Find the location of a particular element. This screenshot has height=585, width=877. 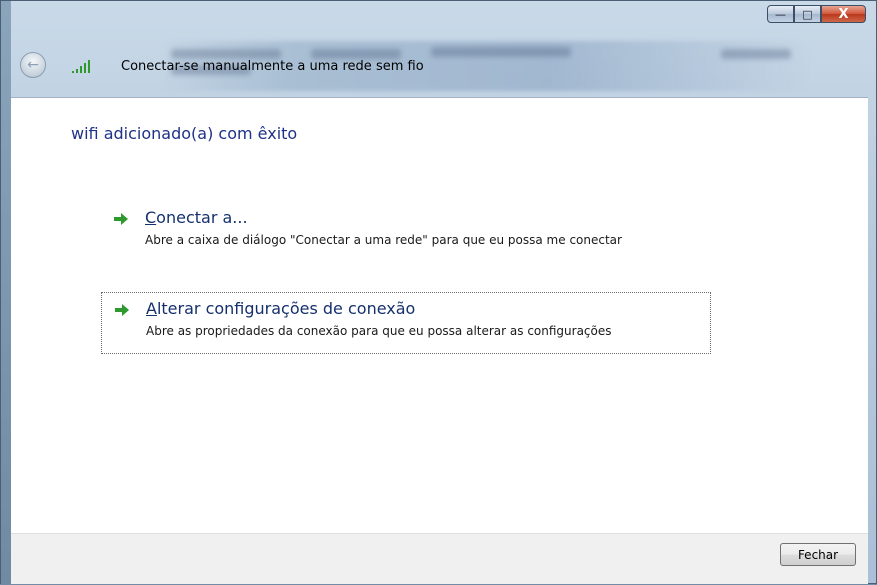

back-arrow-icon: ← is located at coordinates (33, 65).